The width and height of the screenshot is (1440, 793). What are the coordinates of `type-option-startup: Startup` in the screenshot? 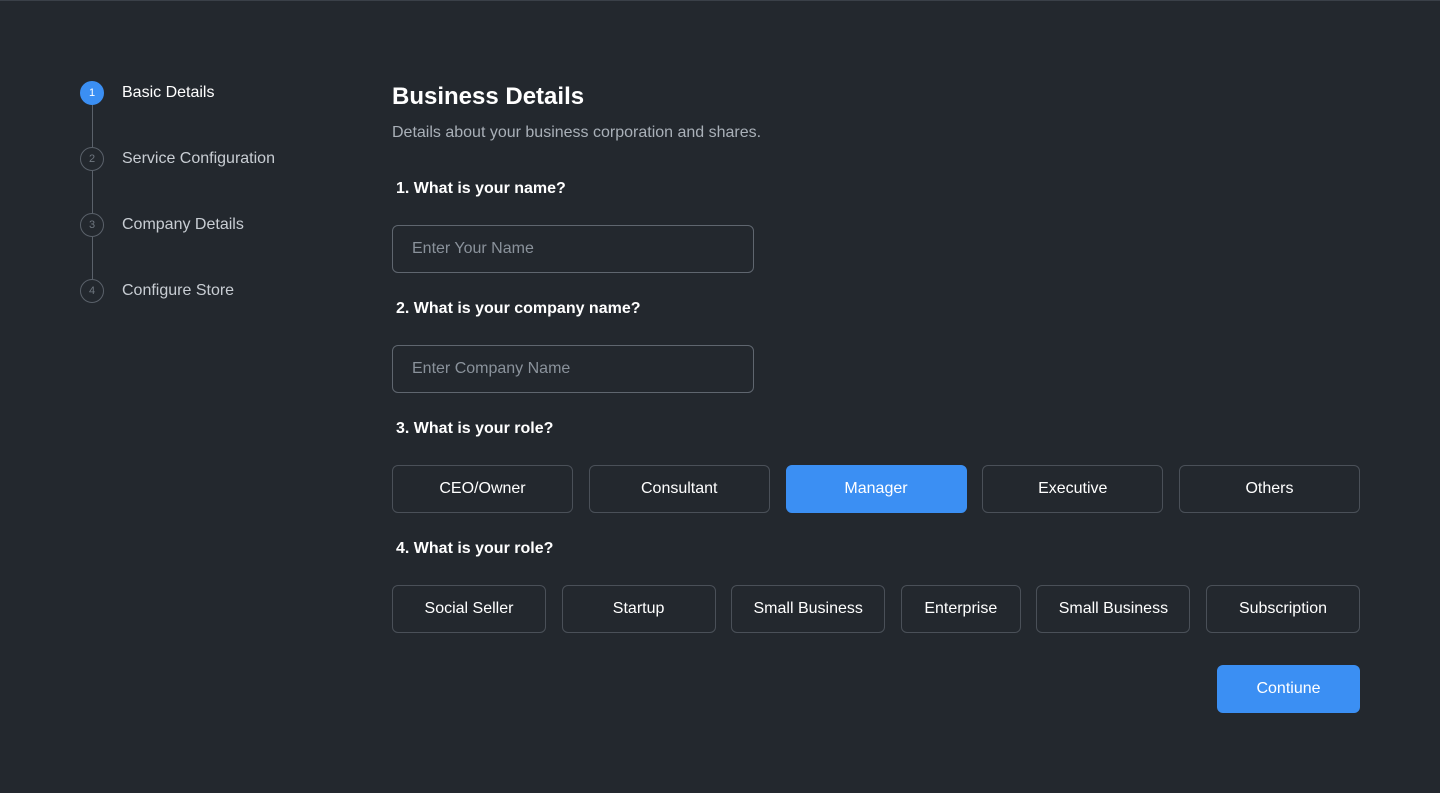 It's located at (638, 609).